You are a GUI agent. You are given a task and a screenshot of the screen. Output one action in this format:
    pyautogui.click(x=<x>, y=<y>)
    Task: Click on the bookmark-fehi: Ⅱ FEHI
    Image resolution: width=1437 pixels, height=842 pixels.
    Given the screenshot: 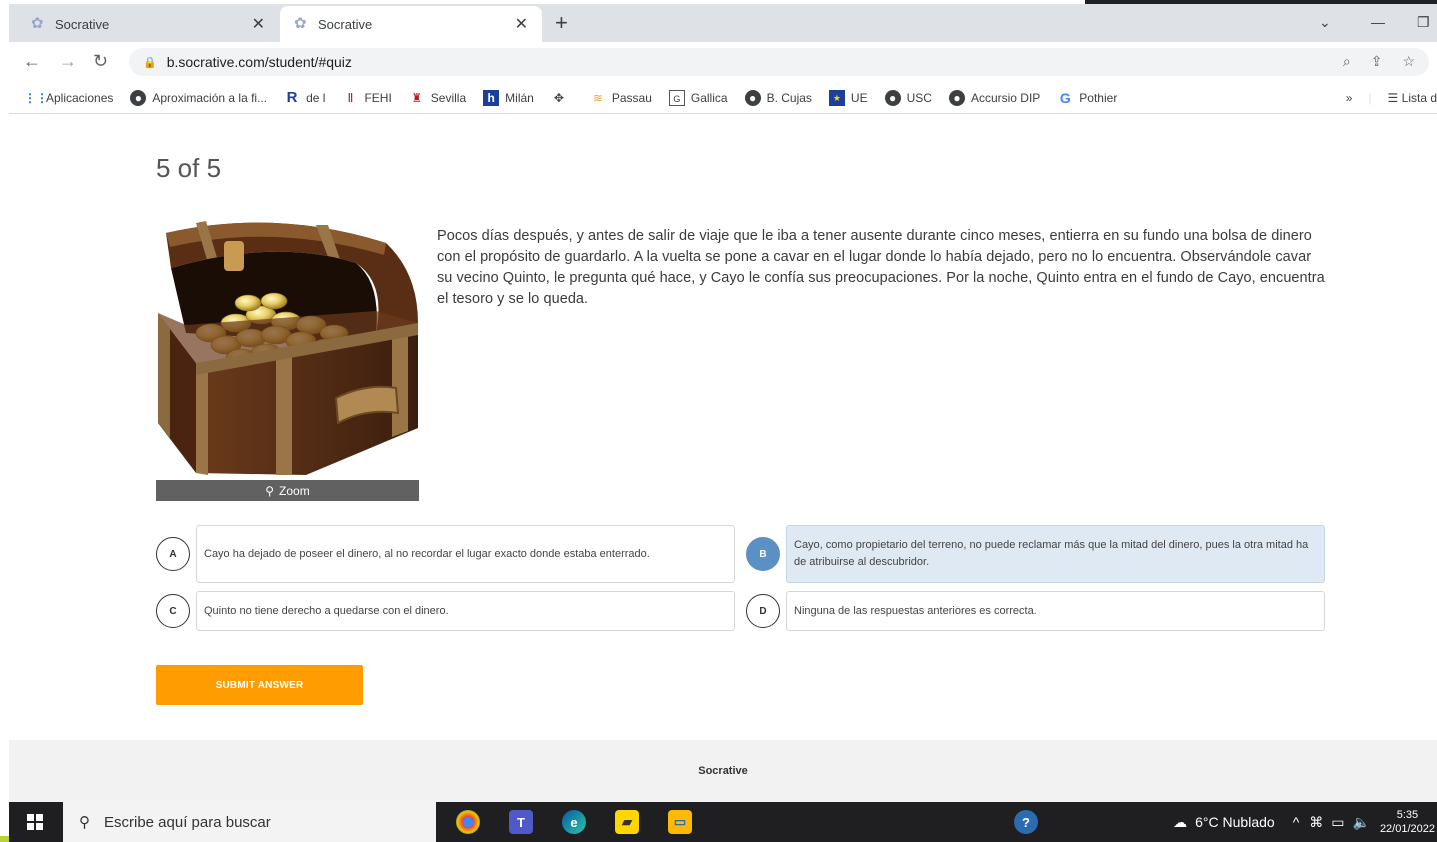 What is the action you would take?
    pyautogui.click(x=367, y=98)
    